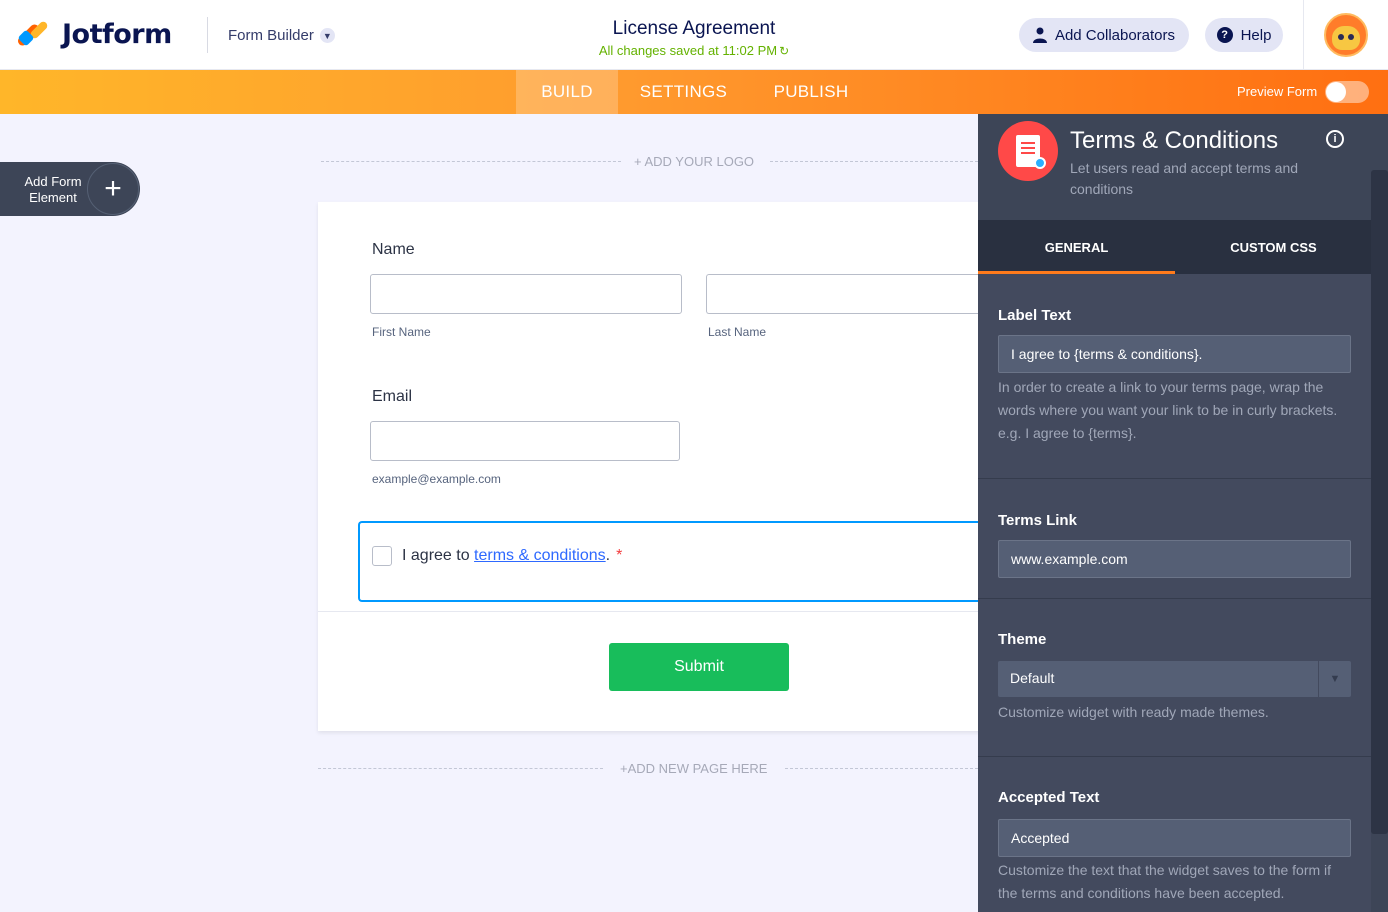  I want to click on accepted-text-label: Accepted Text, so click(1049, 797).